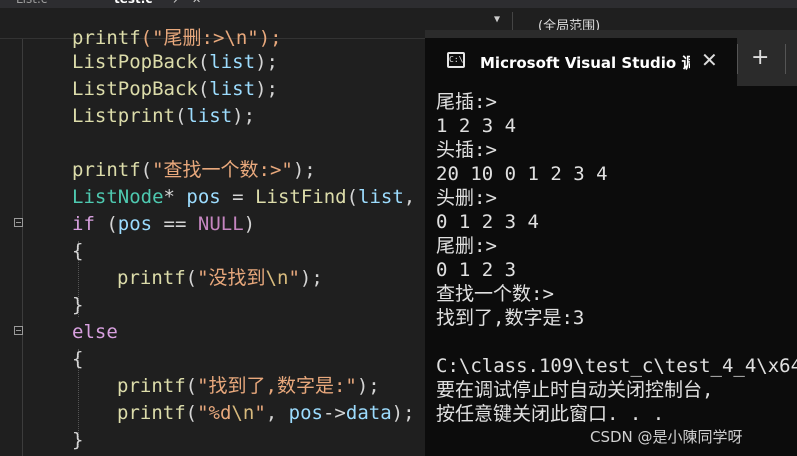 This screenshot has width=797, height=456. I want to click on gutter-divider, so click(22, 247).